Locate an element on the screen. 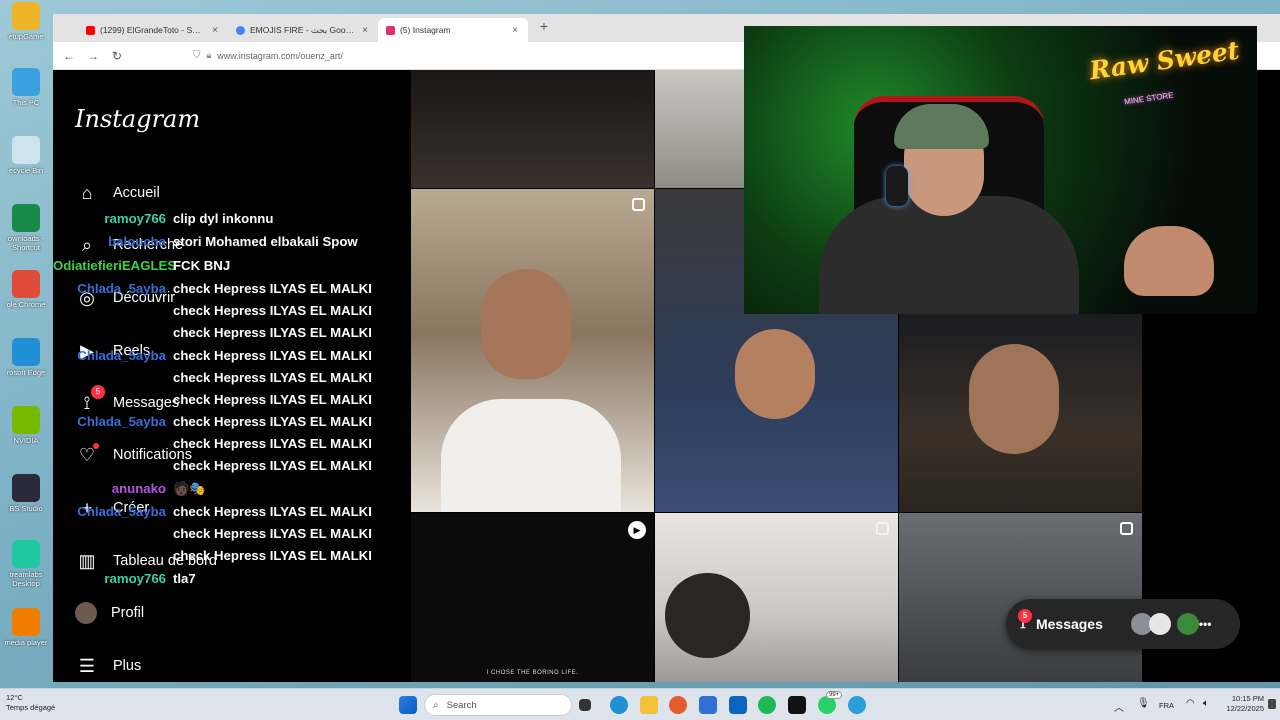  desktop-icon-label: rosoft Edge is located at coordinates (26, 372).